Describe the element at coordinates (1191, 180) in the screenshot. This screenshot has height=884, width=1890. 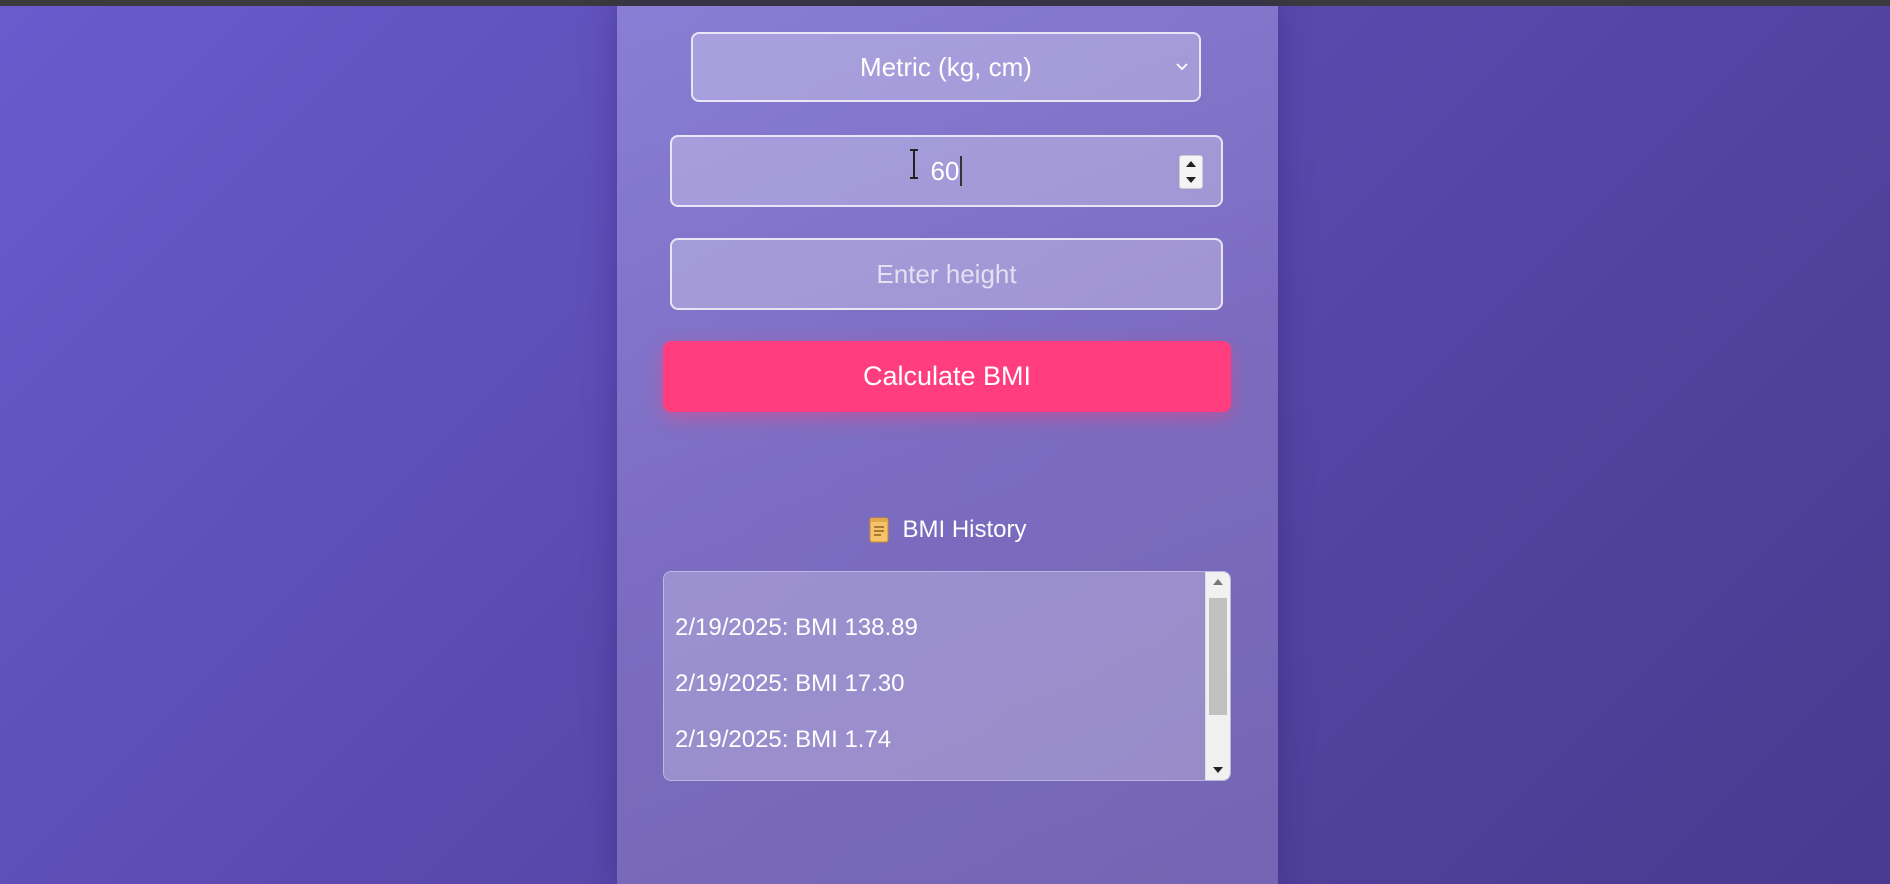
I see `spin-down-button` at that location.